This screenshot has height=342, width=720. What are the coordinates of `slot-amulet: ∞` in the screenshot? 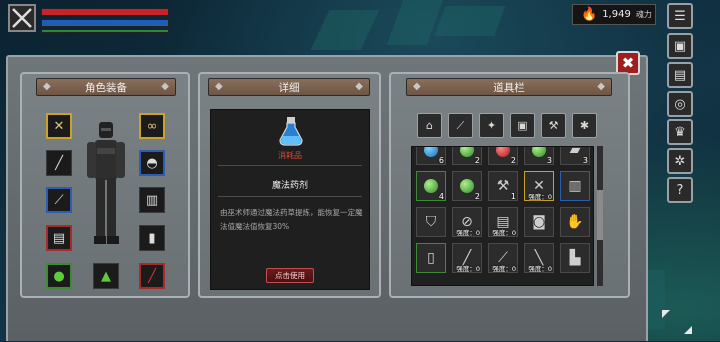 It's located at (152, 126).